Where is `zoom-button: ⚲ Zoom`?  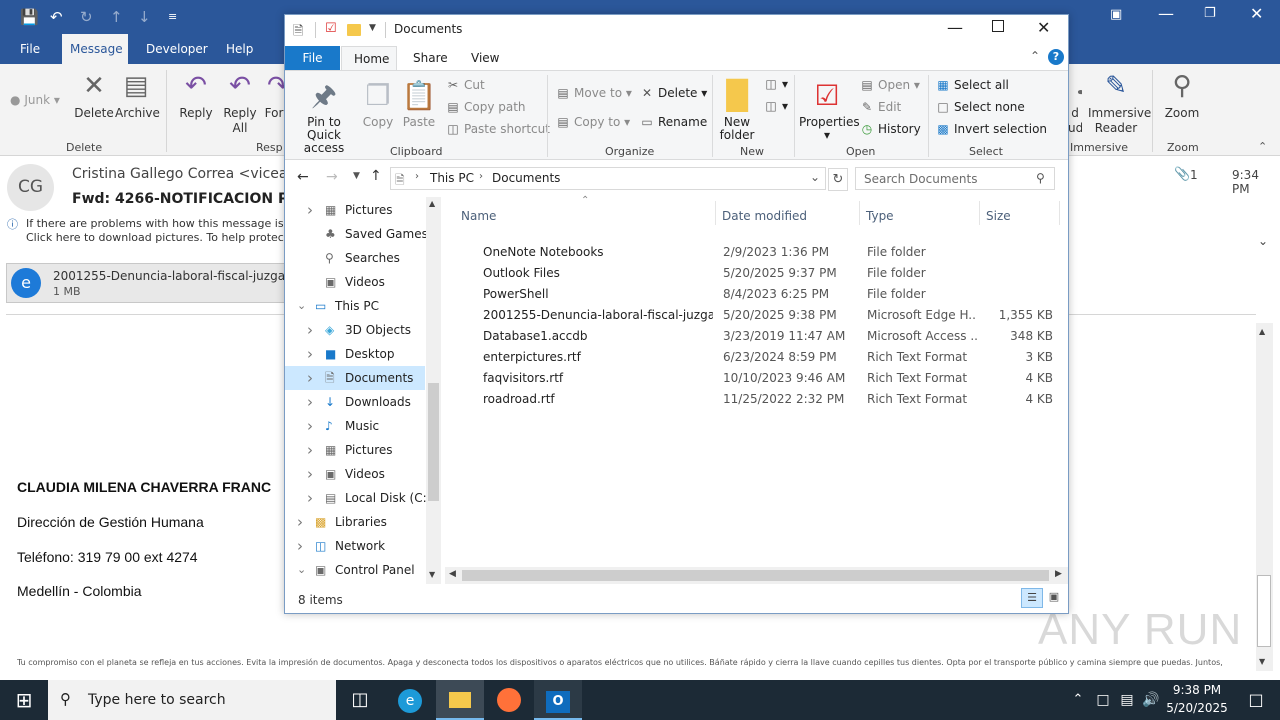 zoom-button: ⚲ Zoom is located at coordinates (1182, 95).